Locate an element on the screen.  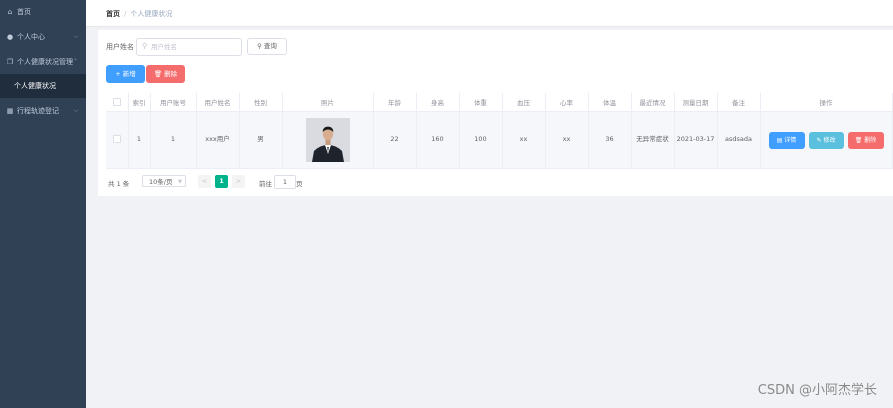
cell-photo is located at coordinates (328, 140).